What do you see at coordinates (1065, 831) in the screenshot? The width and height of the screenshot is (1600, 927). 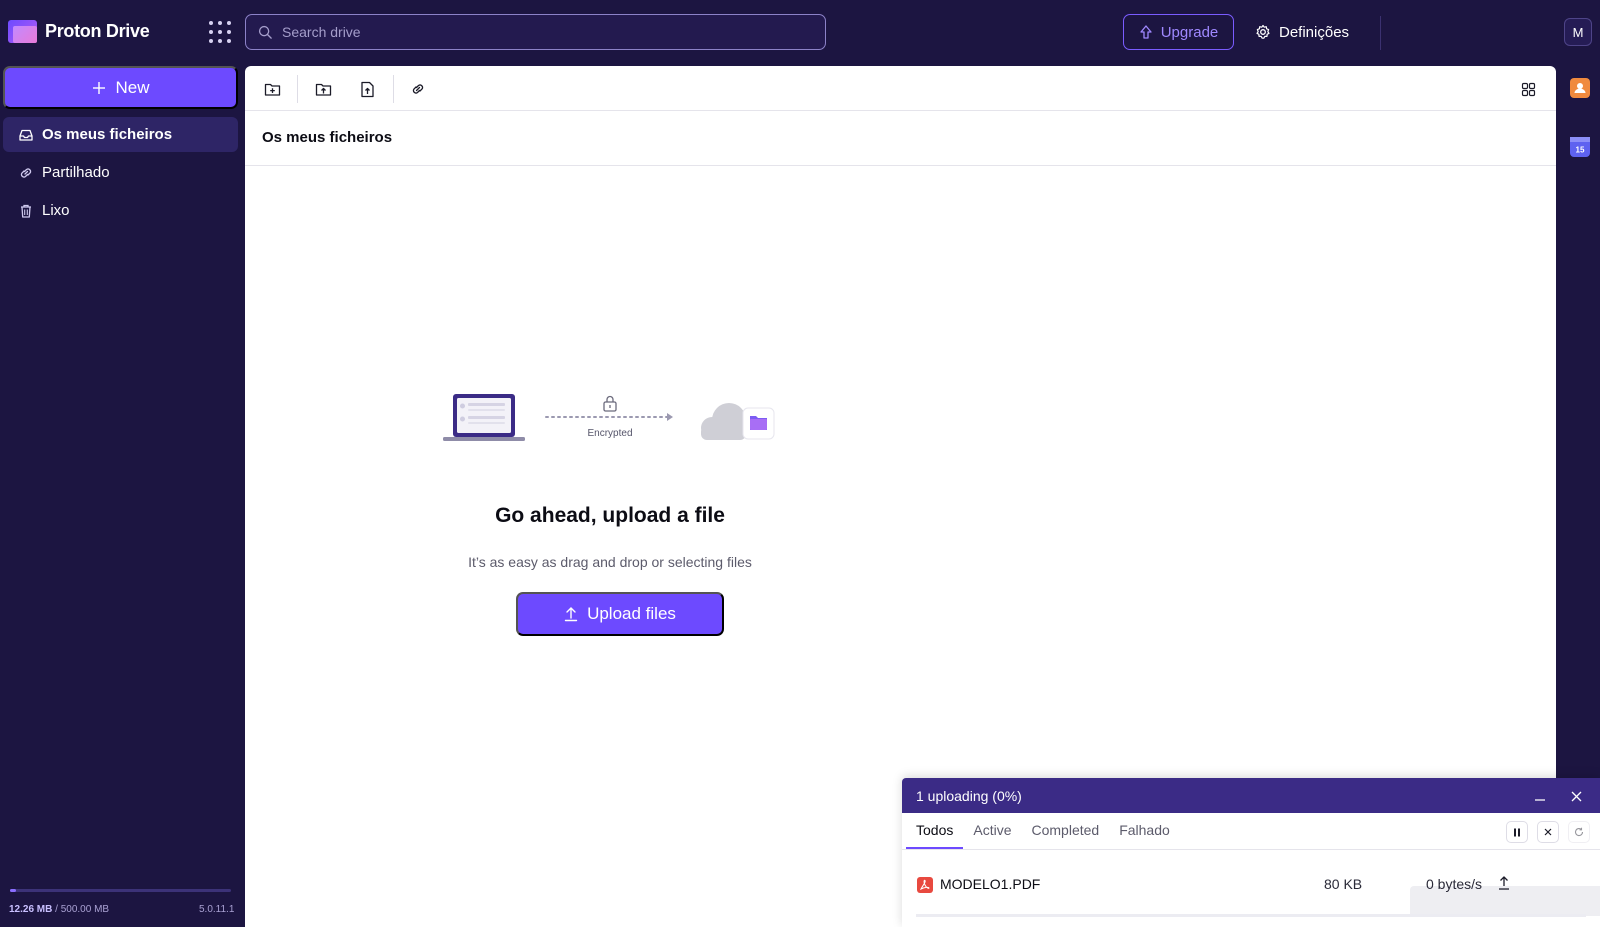 I see `tab-completed: Completed` at bounding box center [1065, 831].